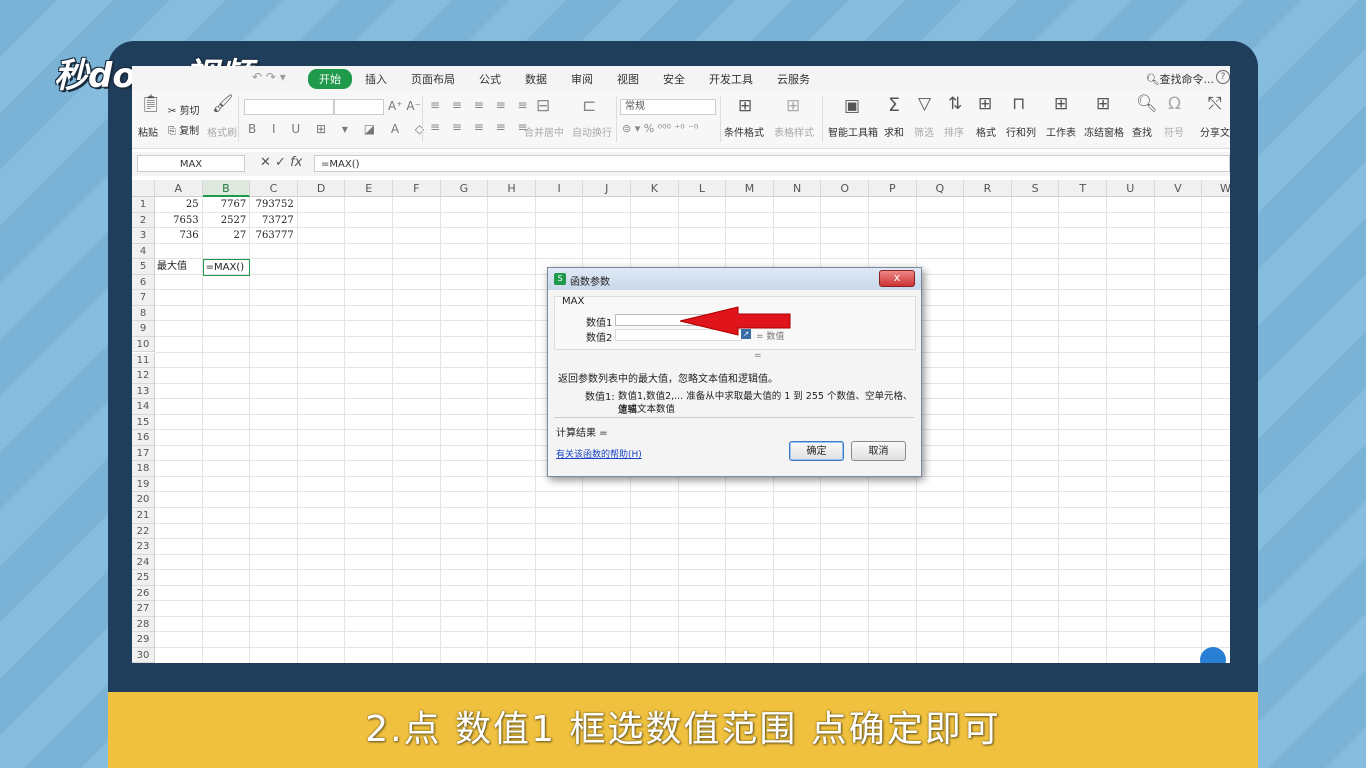 The width and height of the screenshot is (1366, 768). I want to click on col-header-M: M, so click(750, 188).